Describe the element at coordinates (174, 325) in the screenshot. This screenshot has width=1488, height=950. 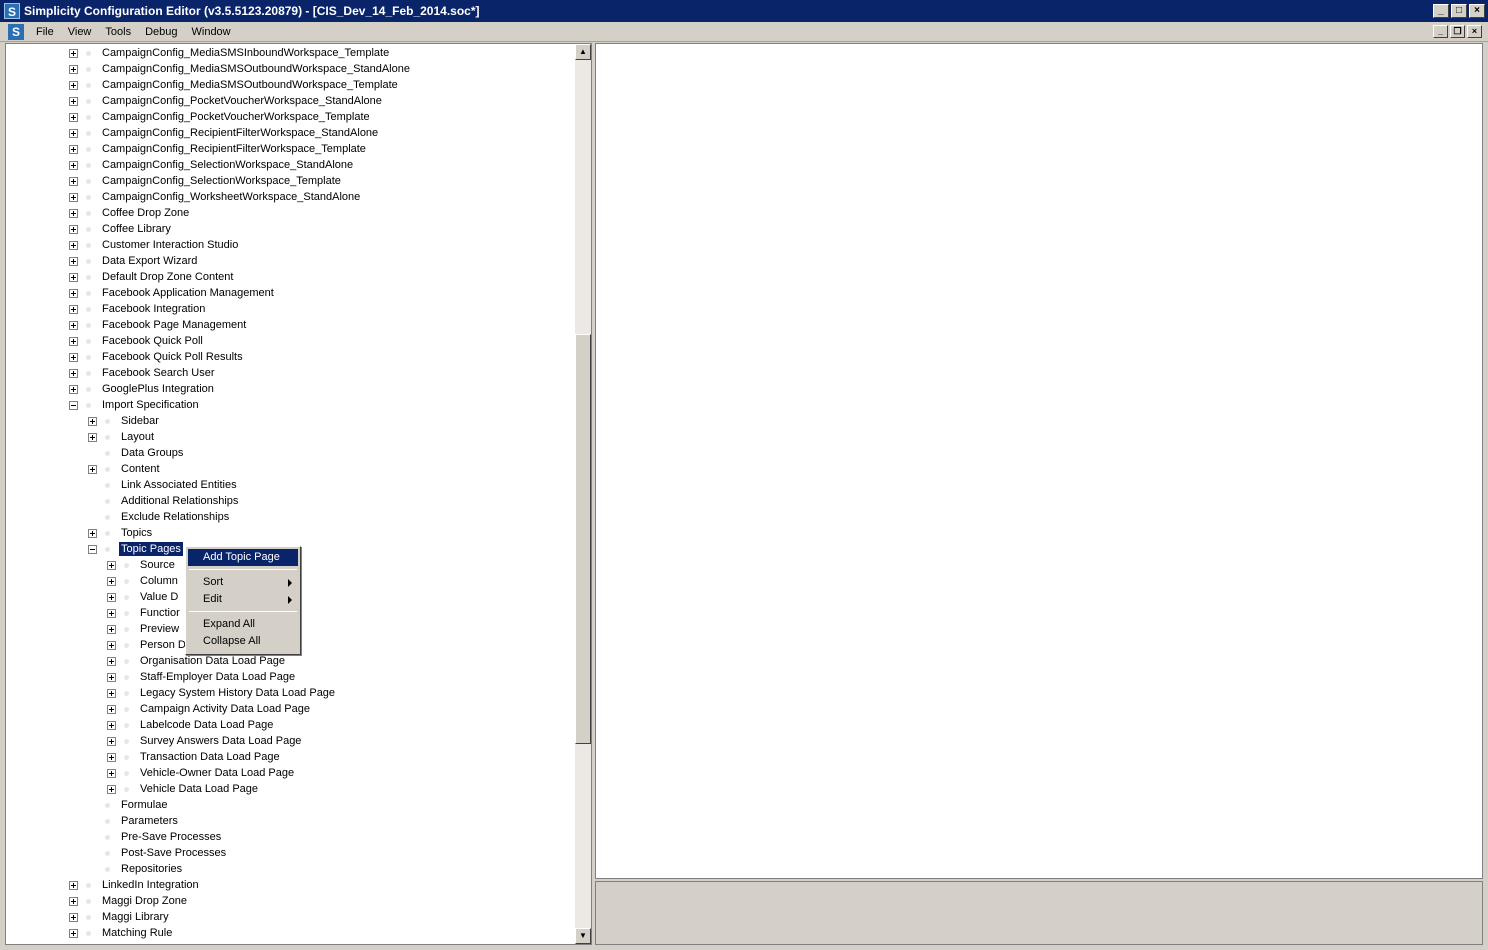
I see `tree-node-label: Facebook Page Management` at that location.